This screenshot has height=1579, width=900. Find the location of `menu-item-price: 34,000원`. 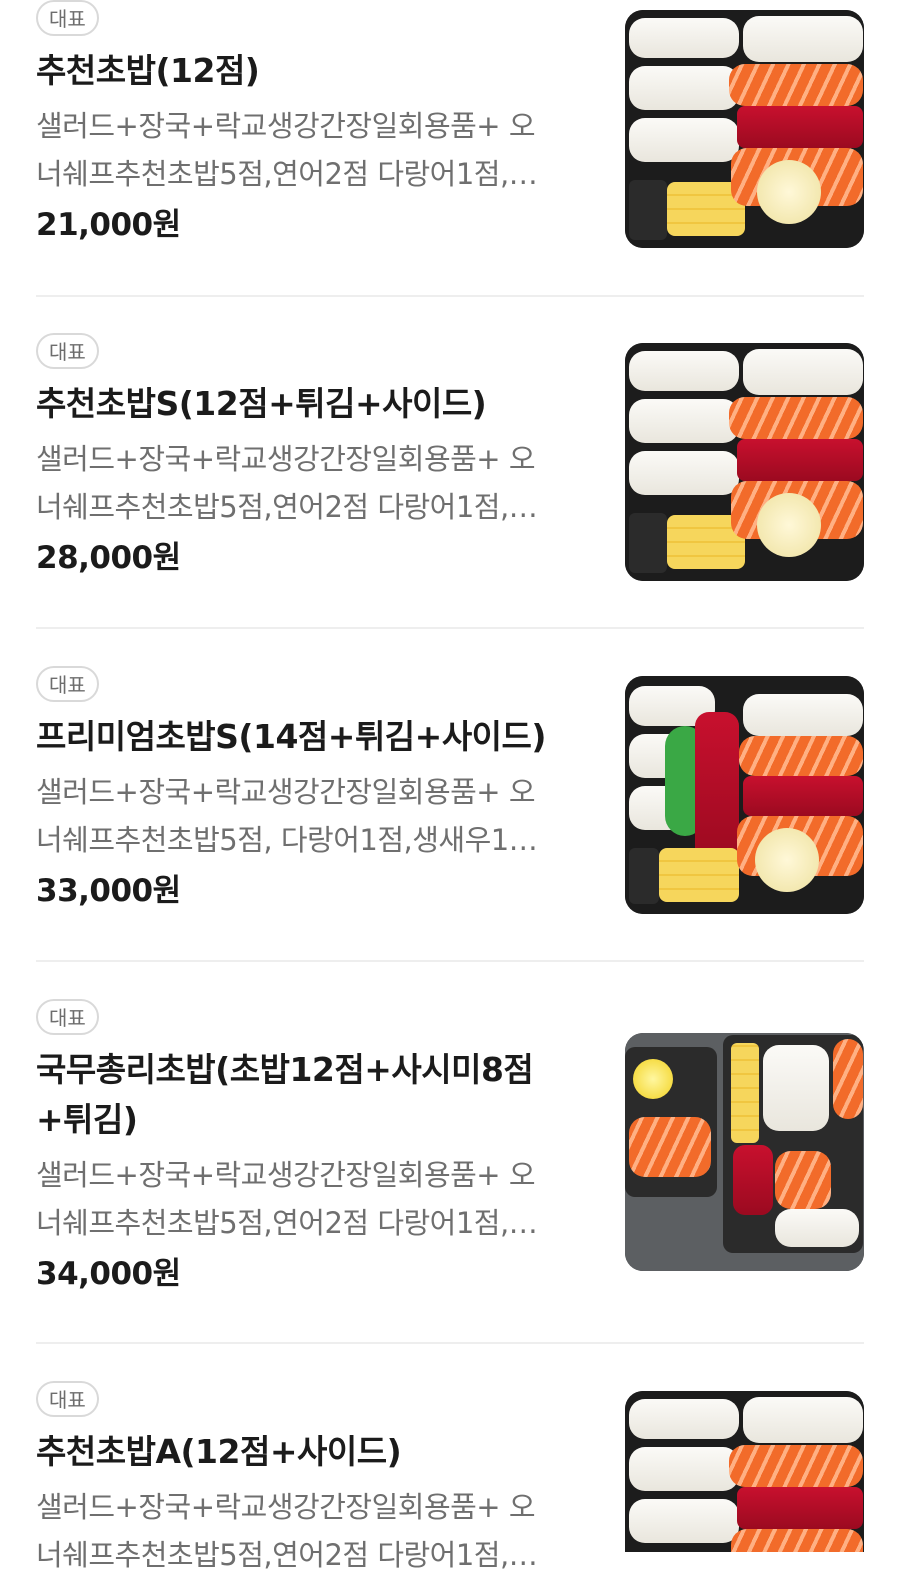

menu-item-price: 34,000원 is located at coordinates (108, 1274).